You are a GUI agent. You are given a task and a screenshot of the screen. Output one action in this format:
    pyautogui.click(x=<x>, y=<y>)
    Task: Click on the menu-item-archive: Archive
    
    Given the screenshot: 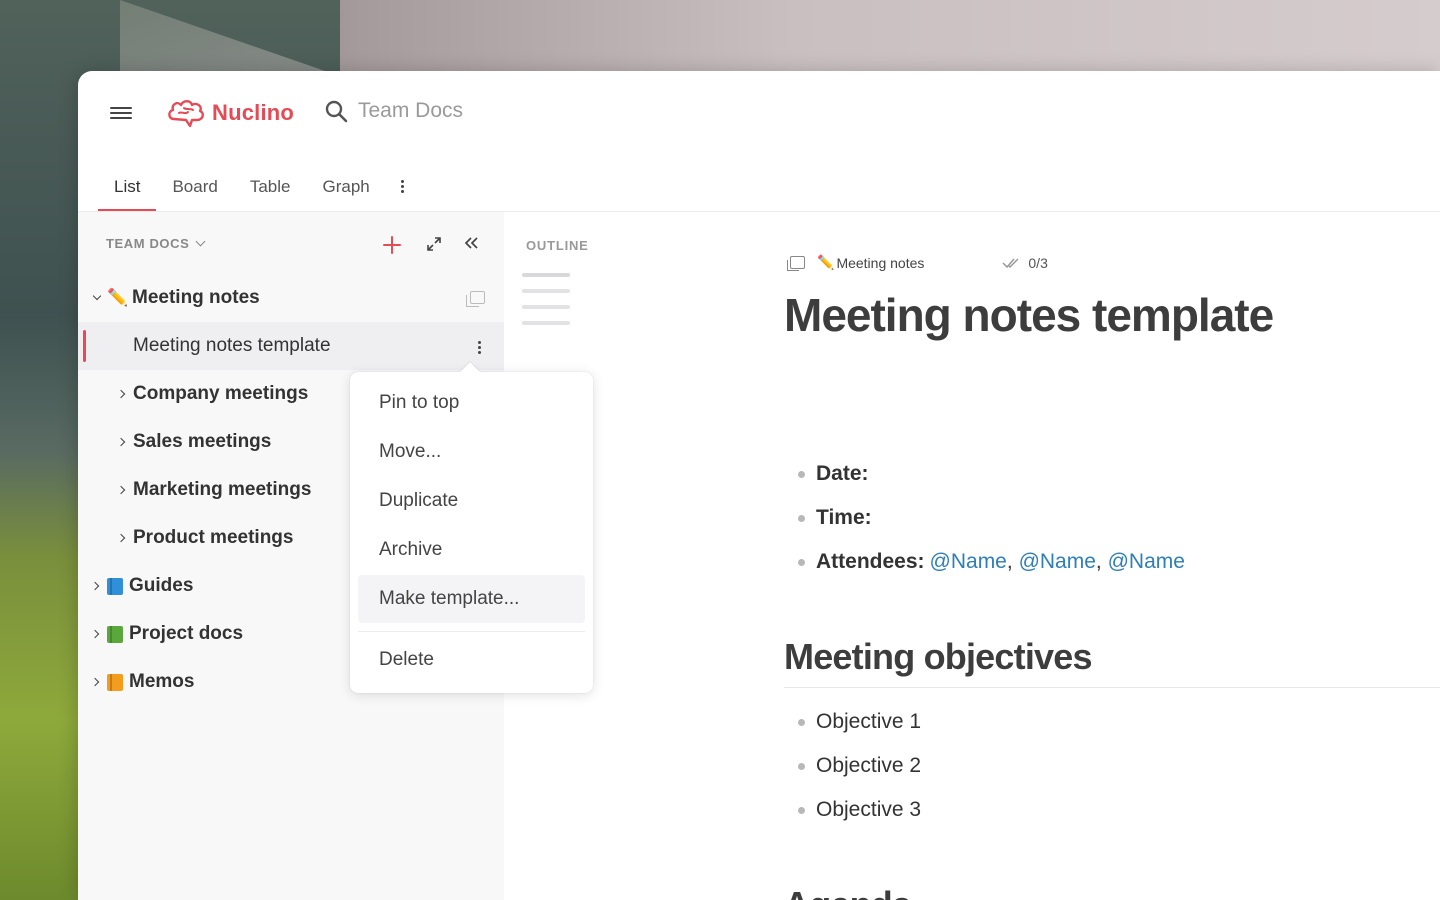 What is the action you would take?
    pyautogui.click(x=471, y=550)
    